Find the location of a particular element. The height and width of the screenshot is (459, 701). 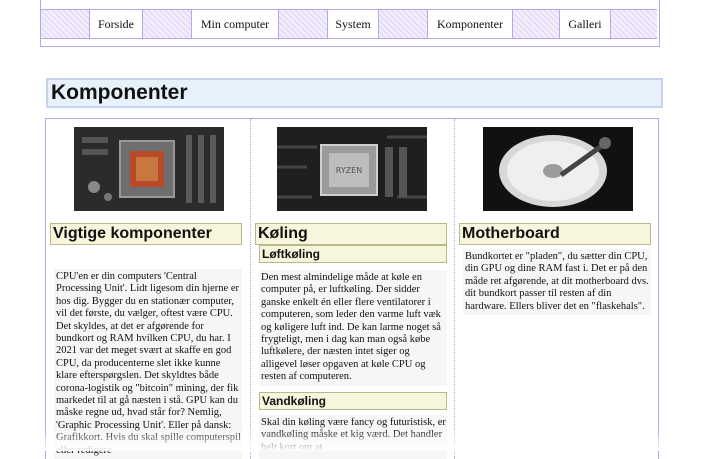

page-title: Komponenter is located at coordinates (354, 93).